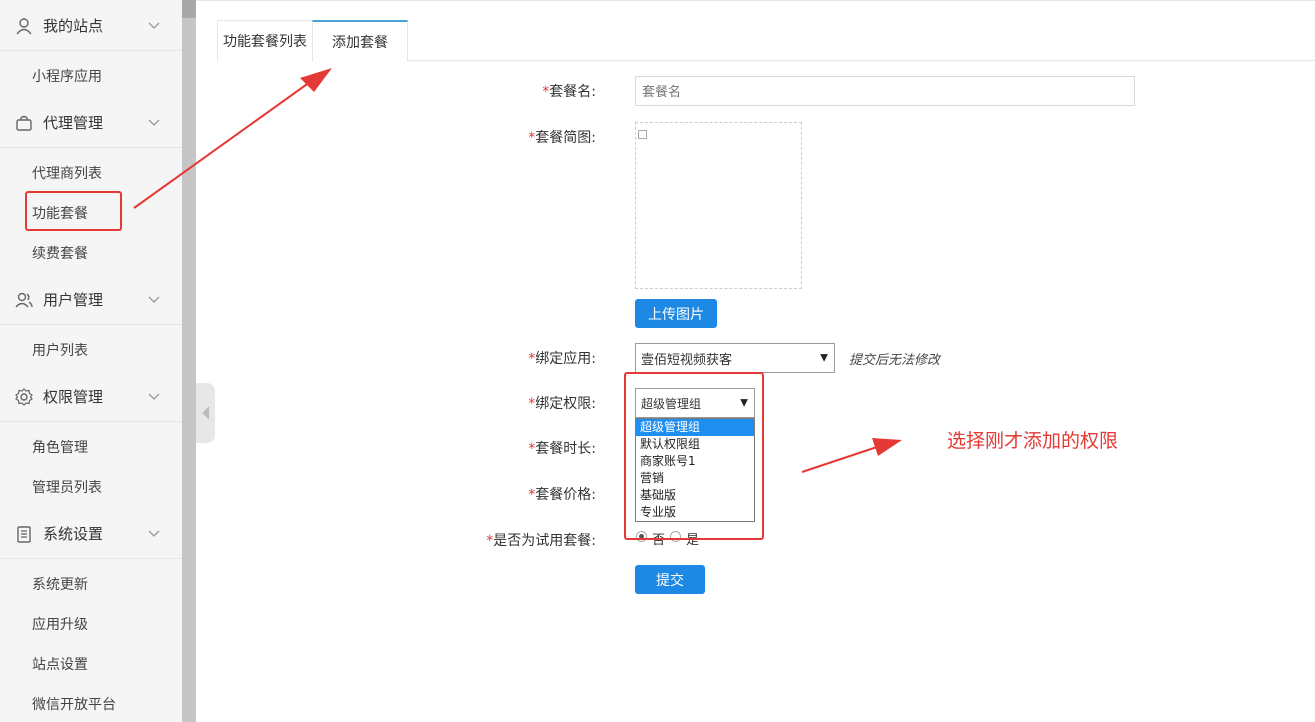  I want to click on sidebar-item-mini-program: 小程序应用, so click(67, 76).